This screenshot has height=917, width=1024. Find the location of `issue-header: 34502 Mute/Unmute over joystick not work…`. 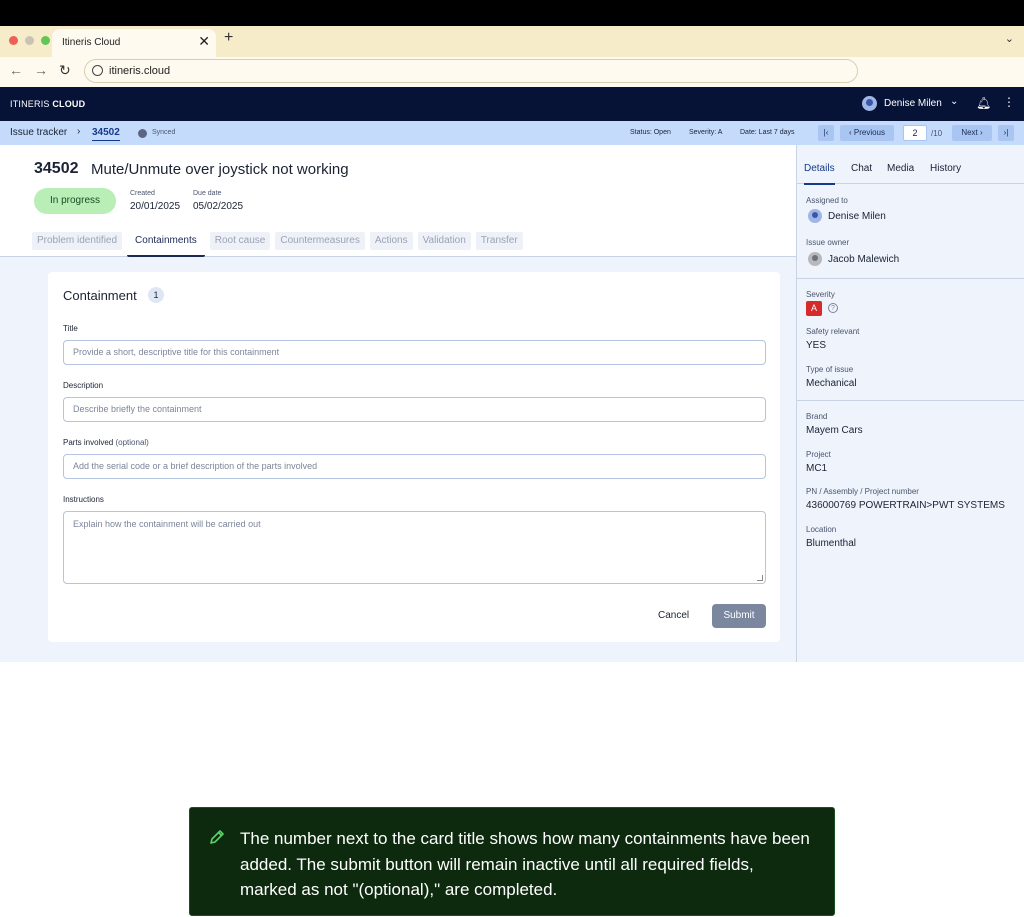

issue-header: 34502 Mute/Unmute over joystick not work… is located at coordinates (398, 201).